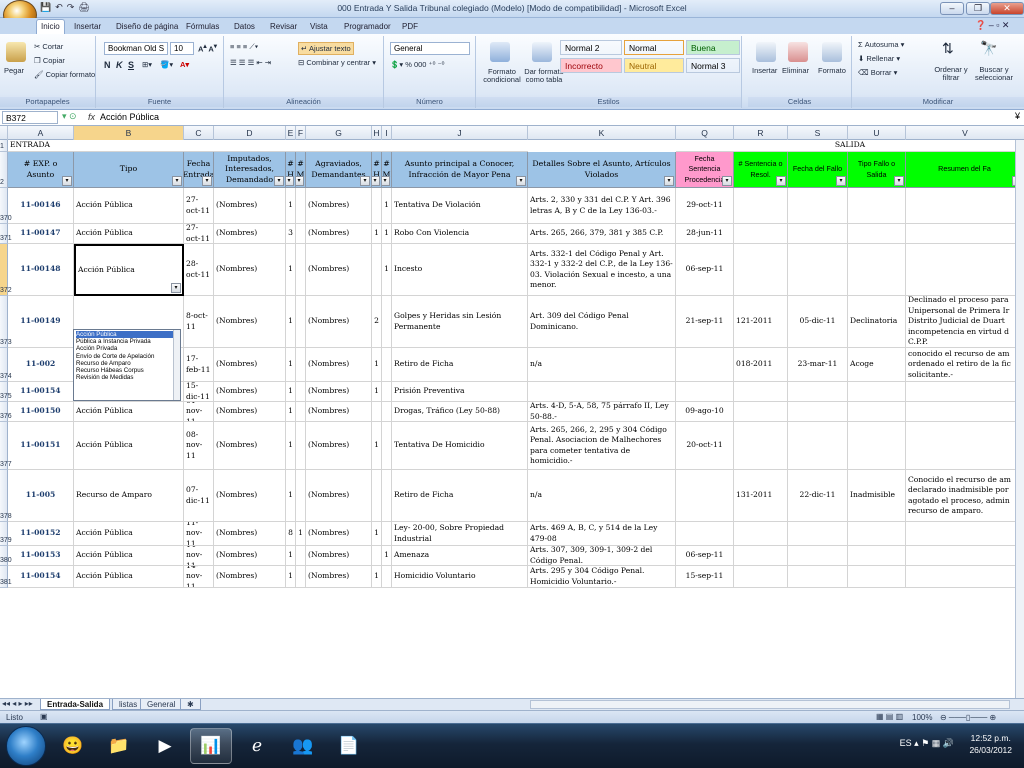 This screenshot has height=768, width=1024. What do you see at coordinates (6, 392) in the screenshot?
I see `row-header-375: 375` at bounding box center [6, 392].